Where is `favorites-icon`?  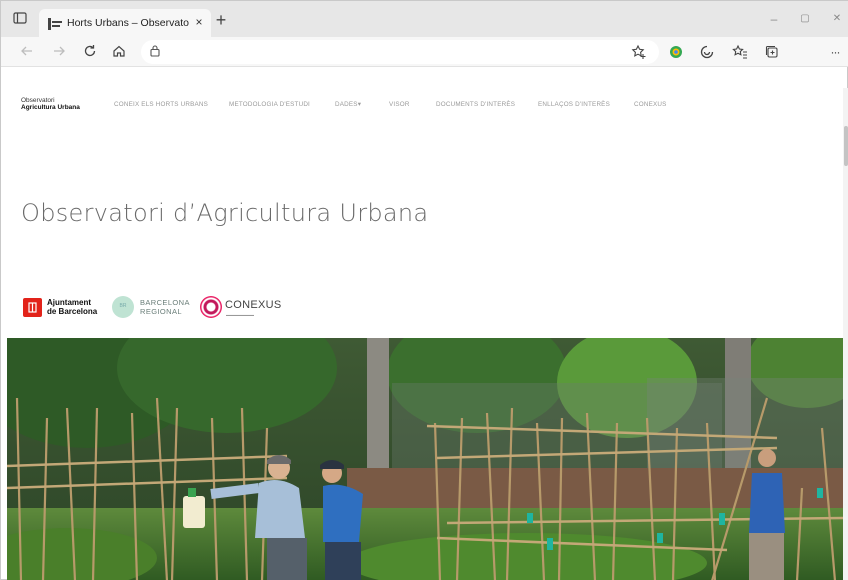 favorites-icon is located at coordinates (740, 52).